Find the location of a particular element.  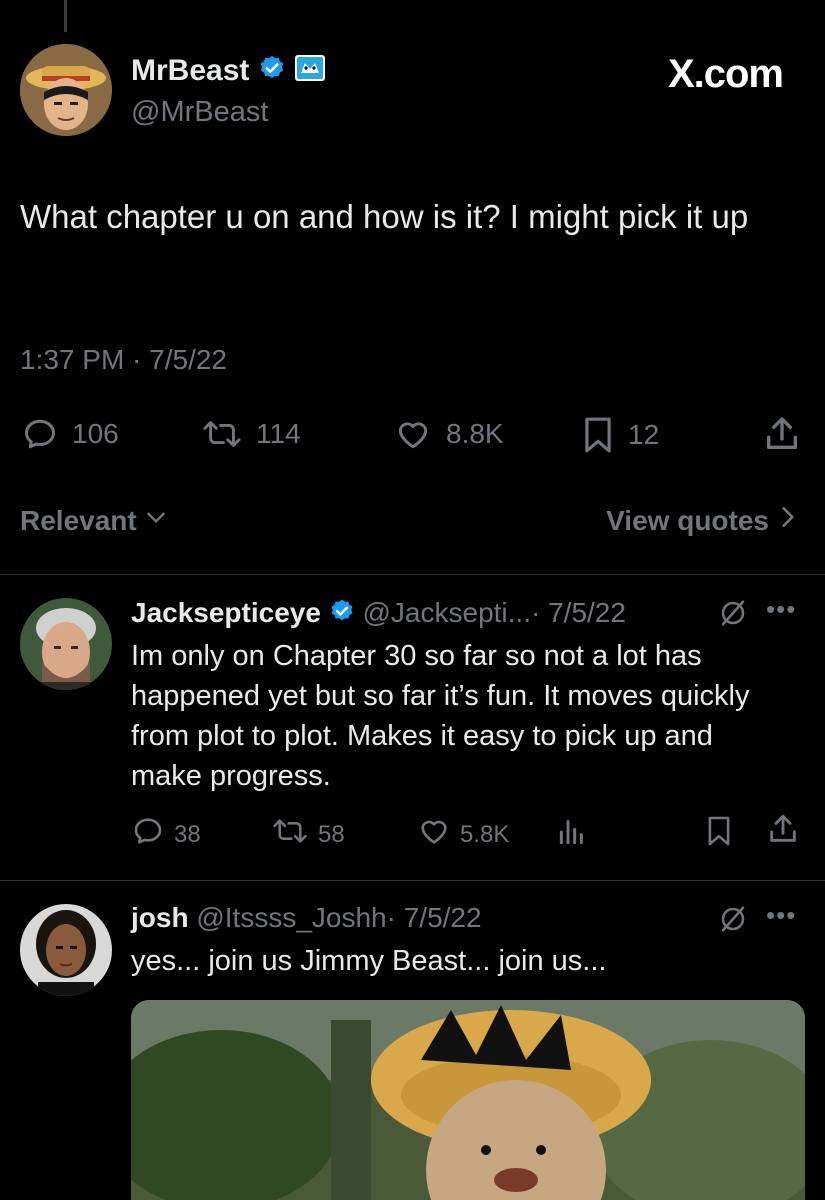

thread-connector-line is located at coordinates (65, 16).